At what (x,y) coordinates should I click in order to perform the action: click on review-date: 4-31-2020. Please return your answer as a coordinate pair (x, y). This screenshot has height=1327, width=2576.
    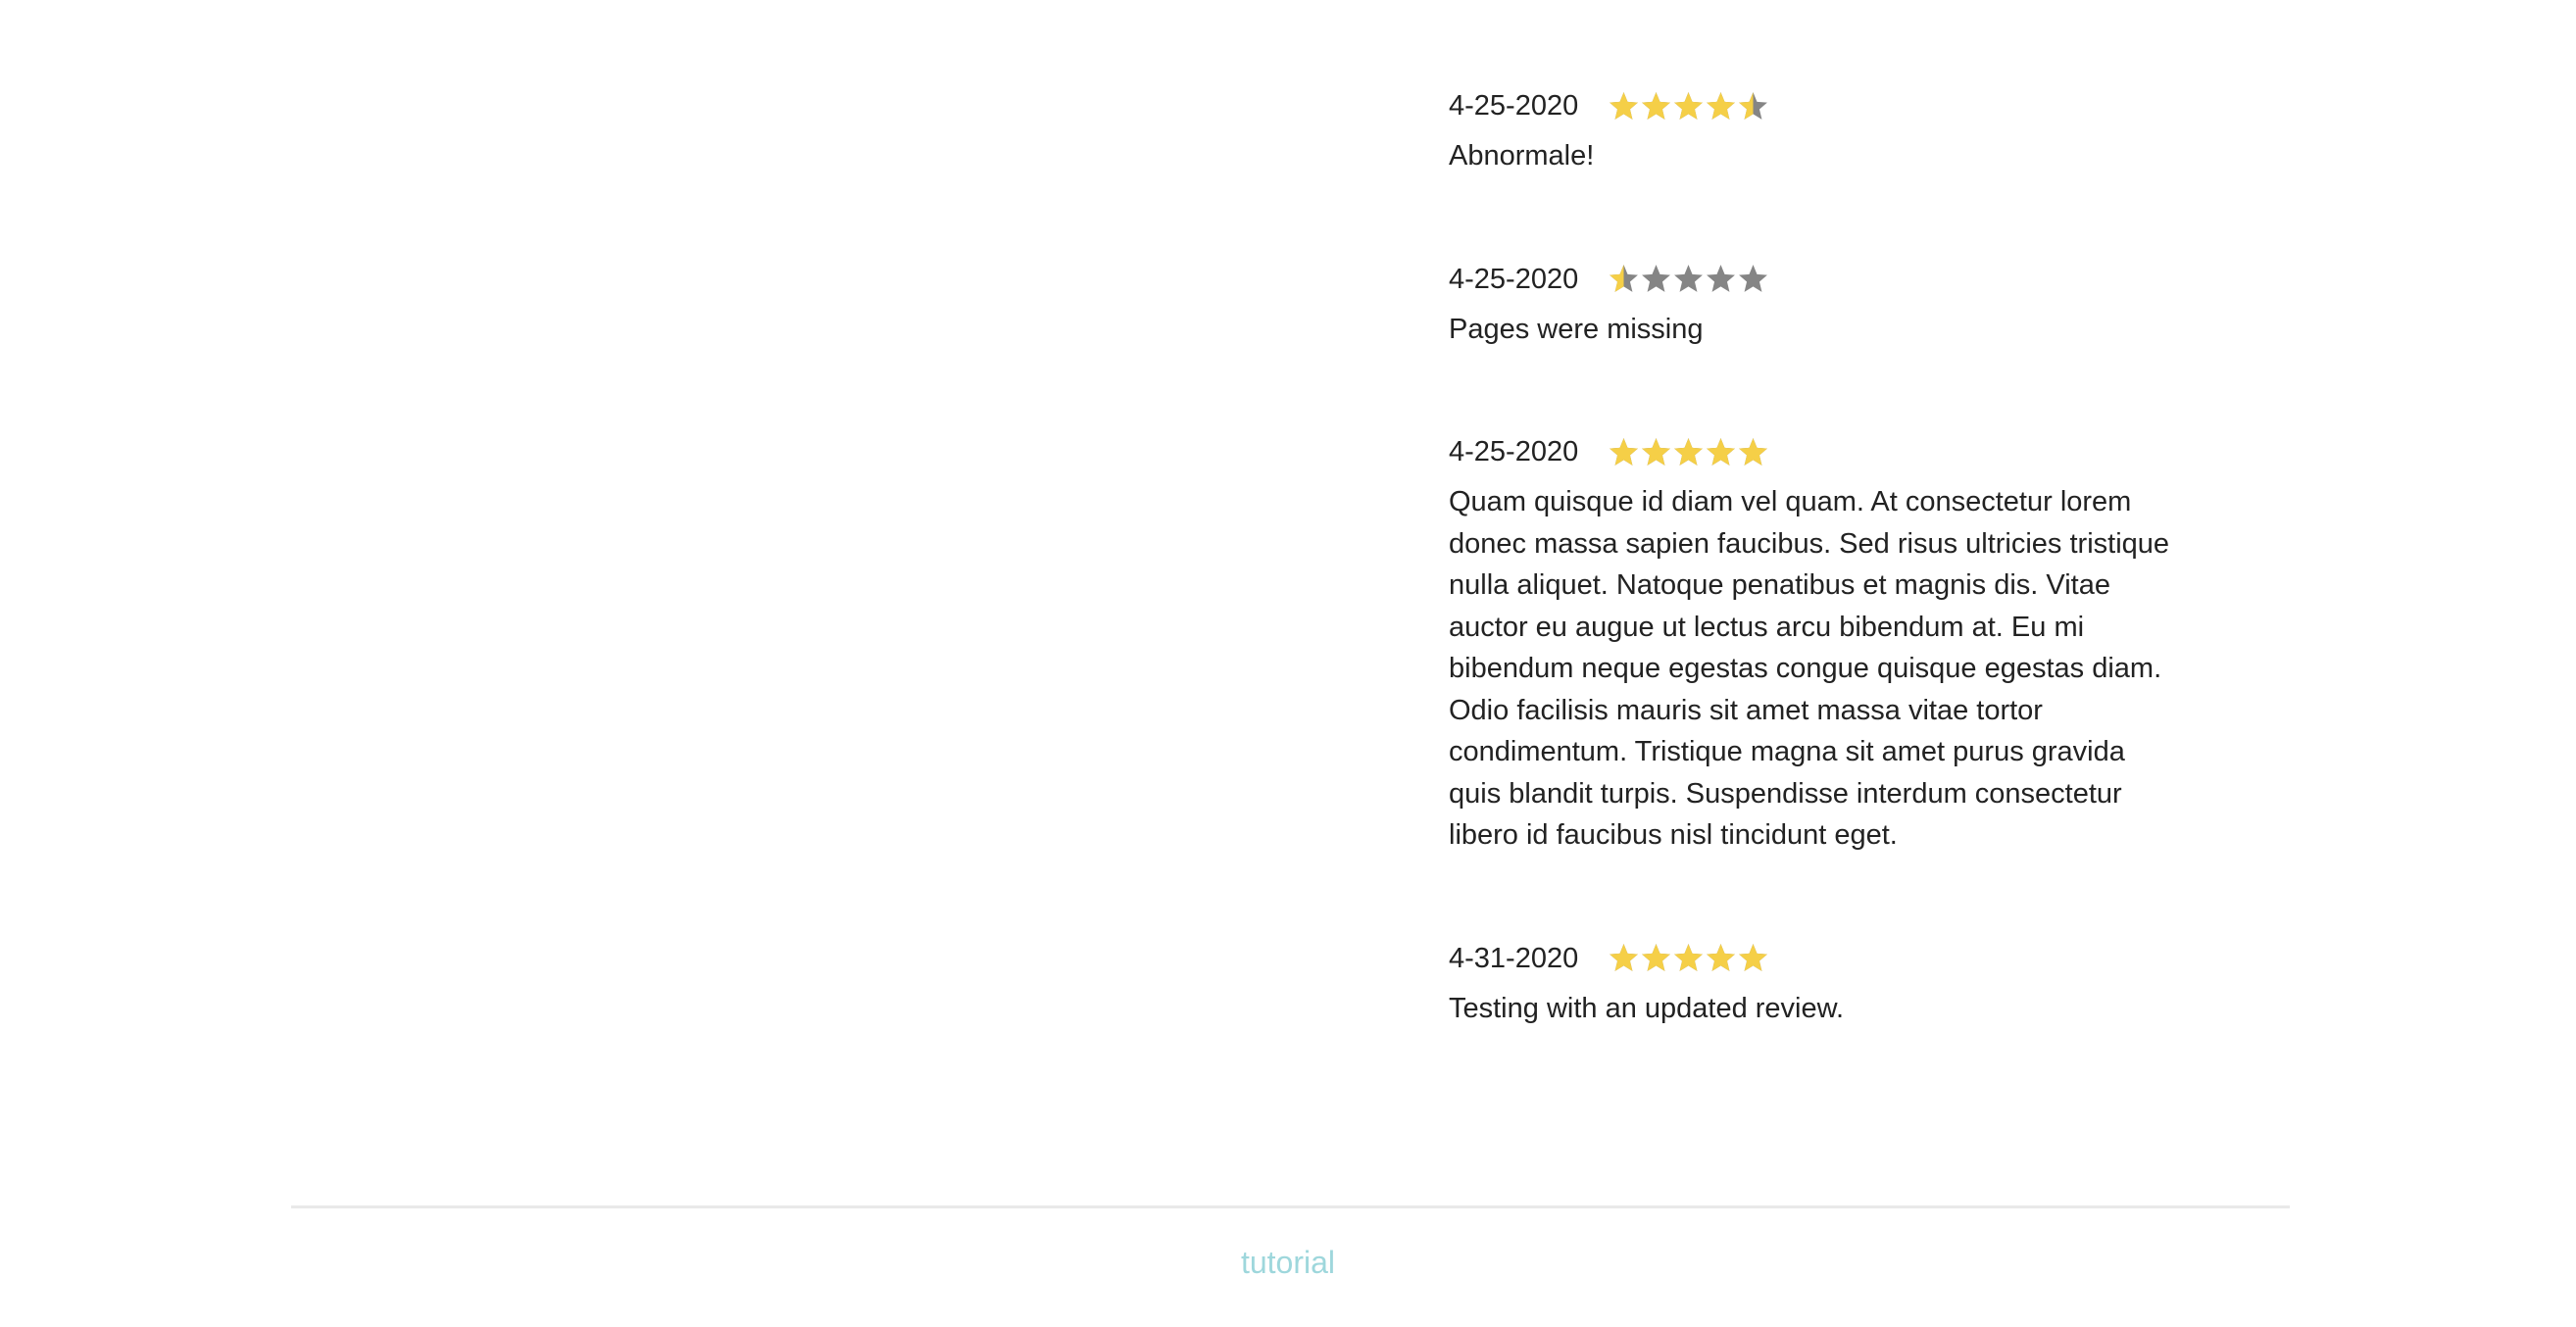
    Looking at the image, I should click on (1514, 958).